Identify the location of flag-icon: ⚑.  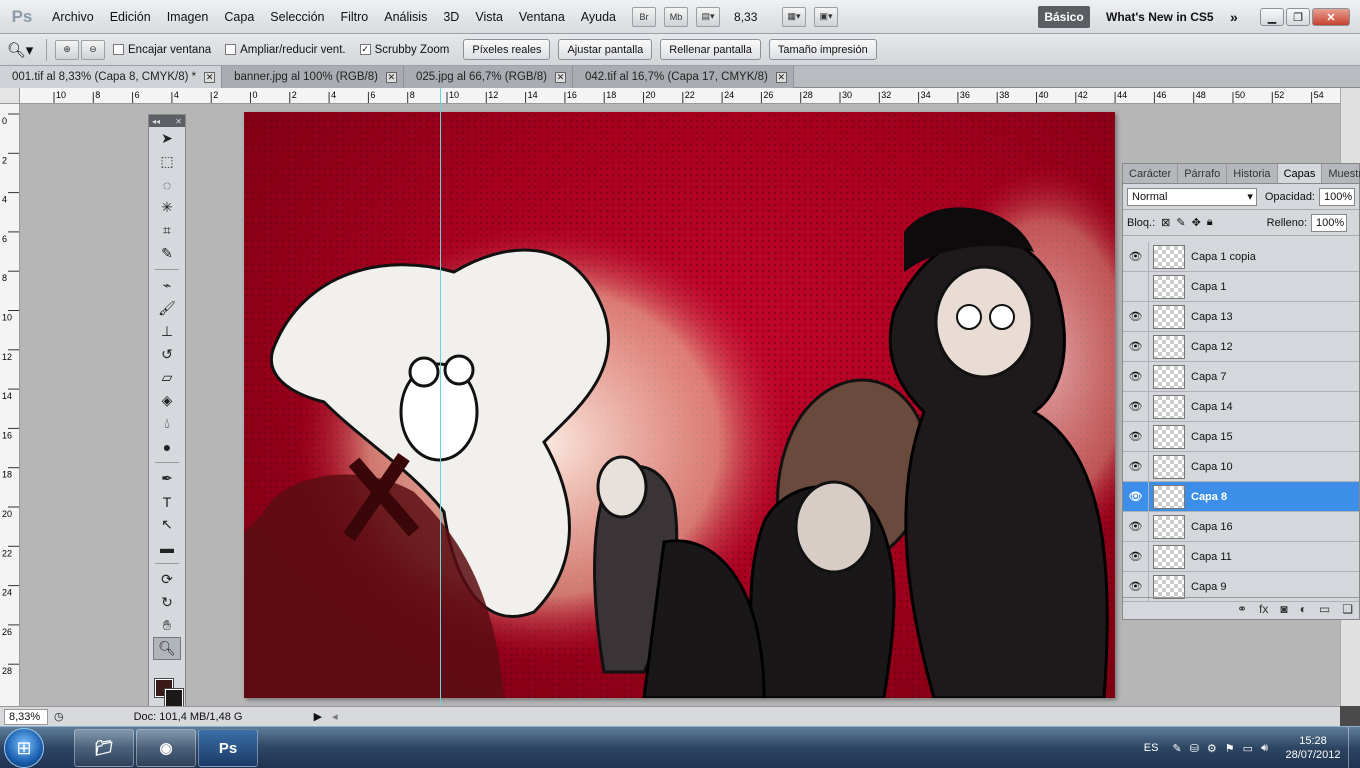
(1230, 748).